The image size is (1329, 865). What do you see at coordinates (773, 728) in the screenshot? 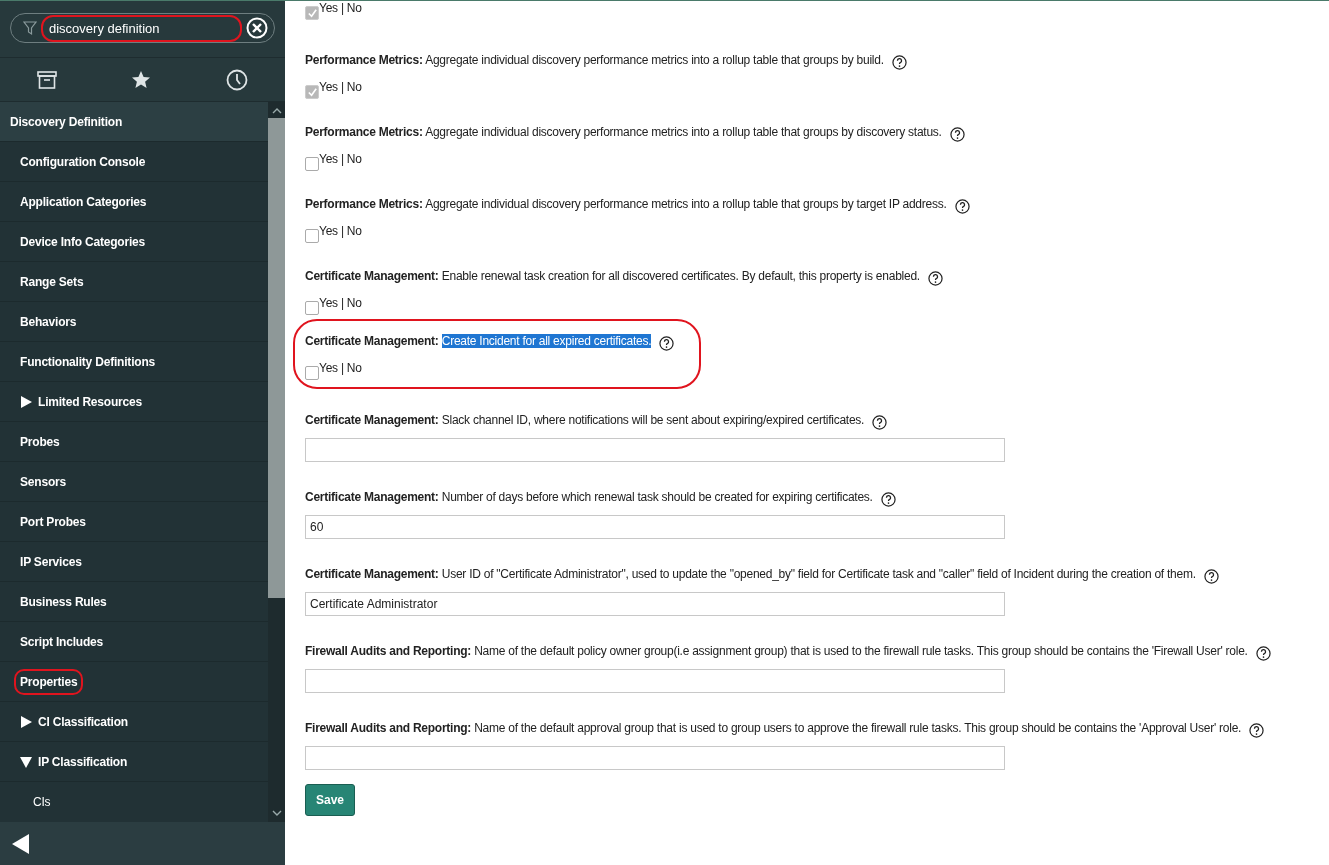
I see `property-label: Firewall Audits and Reporting: Name of the default approval group that is used to group users to approve the firewall rule tasks. This group should be contains the 'Approval User' role.` at bounding box center [773, 728].